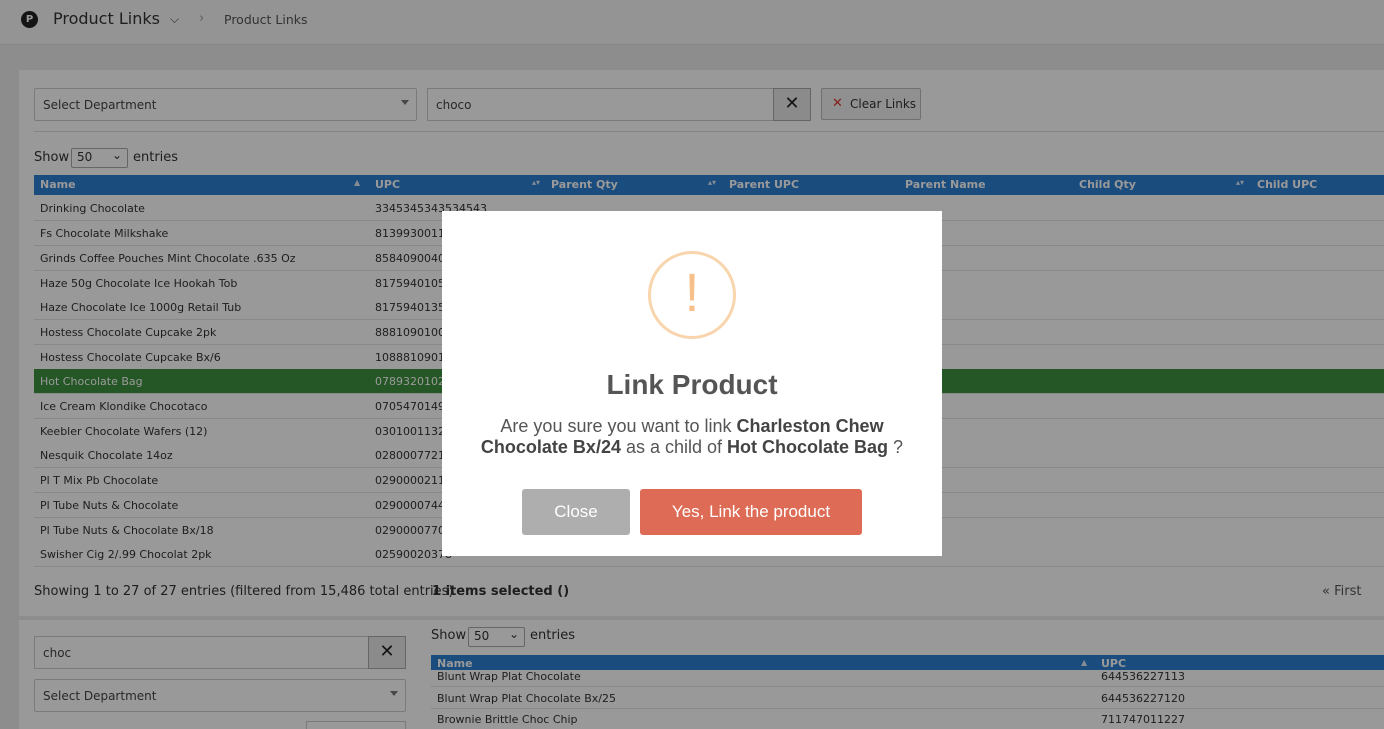 Image resolution: width=1384 pixels, height=729 pixels. What do you see at coordinates (896, 447) in the screenshot?
I see `message-text-3: ?` at bounding box center [896, 447].